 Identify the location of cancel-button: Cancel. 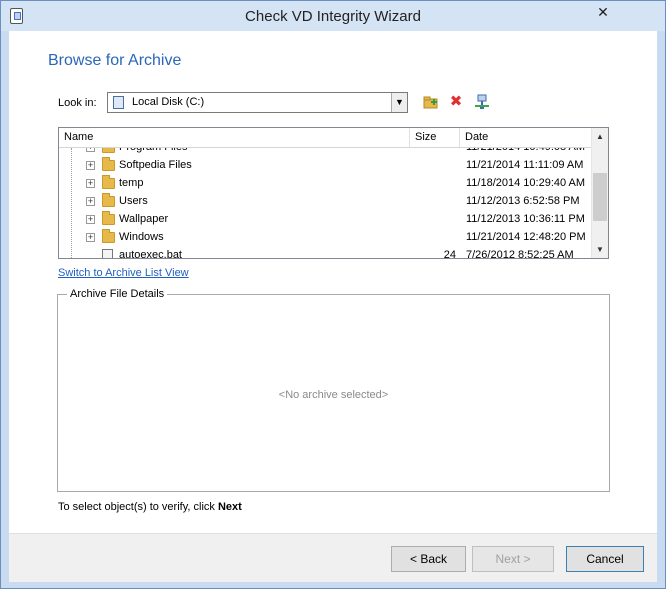
(605, 559).